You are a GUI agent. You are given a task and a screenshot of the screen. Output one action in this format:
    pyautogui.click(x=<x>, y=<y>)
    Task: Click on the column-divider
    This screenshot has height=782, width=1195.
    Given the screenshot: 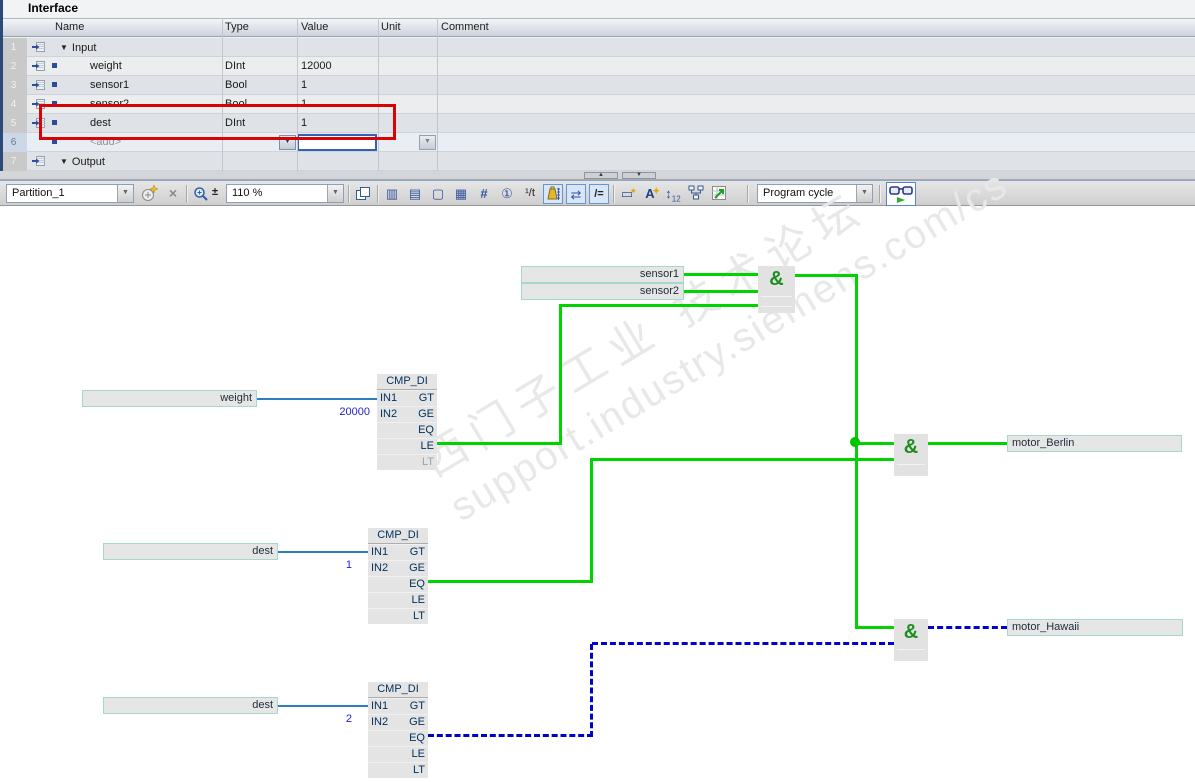 What is the action you would take?
    pyautogui.click(x=222, y=94)
    